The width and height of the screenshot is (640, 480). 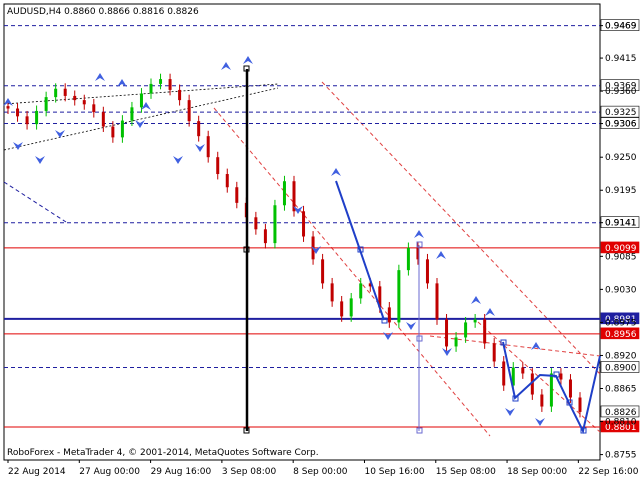 What do you see at coordinates (621, 456) in the screenshot?
I see `y-tick-label: 0.8755` at bounding box center [621, 456].